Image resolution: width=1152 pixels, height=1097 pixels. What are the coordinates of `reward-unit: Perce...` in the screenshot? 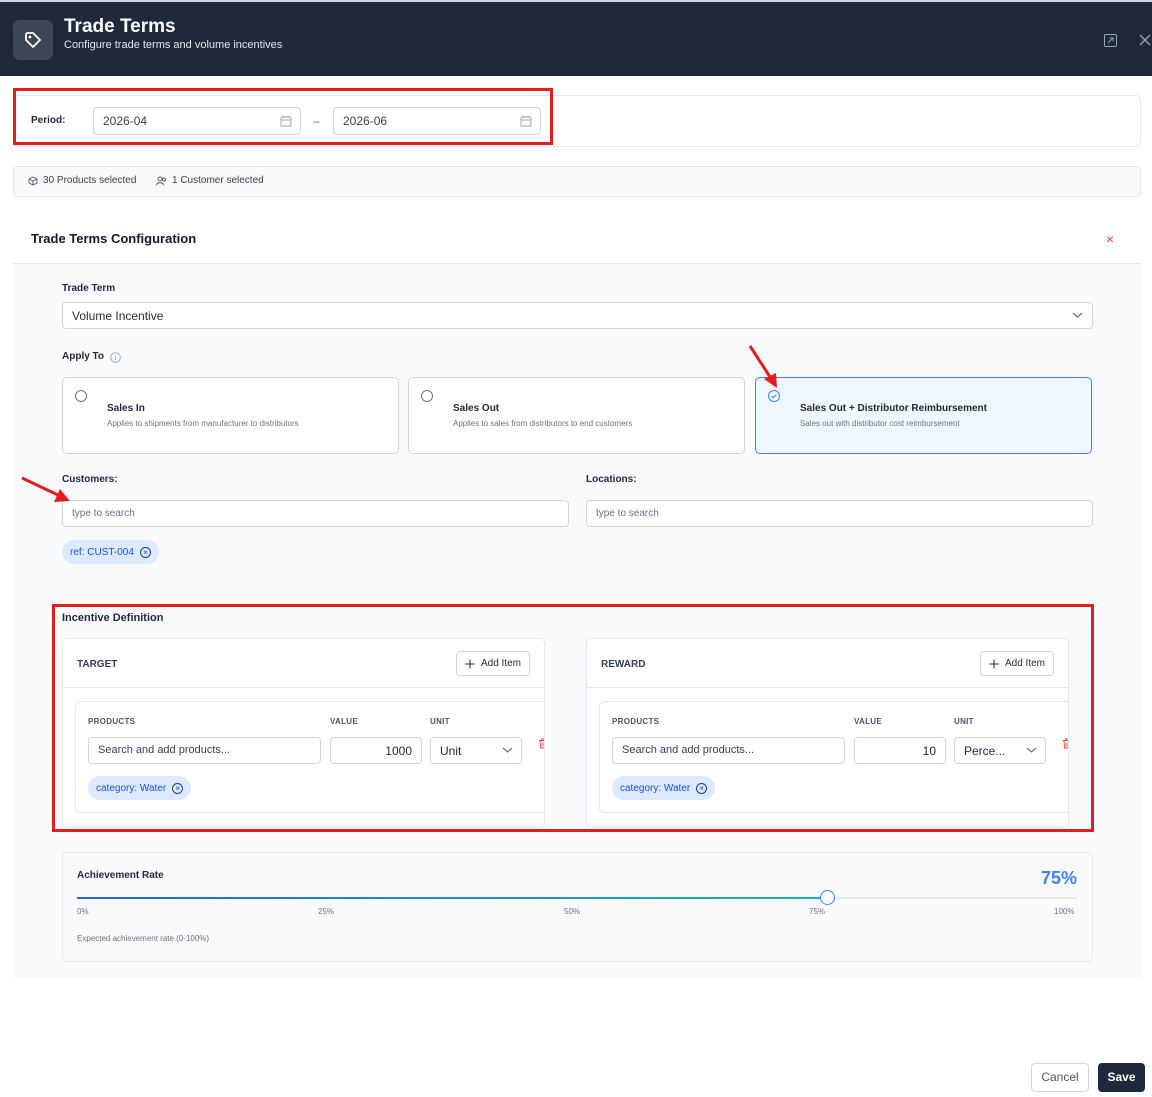 It's located at (985, 751).